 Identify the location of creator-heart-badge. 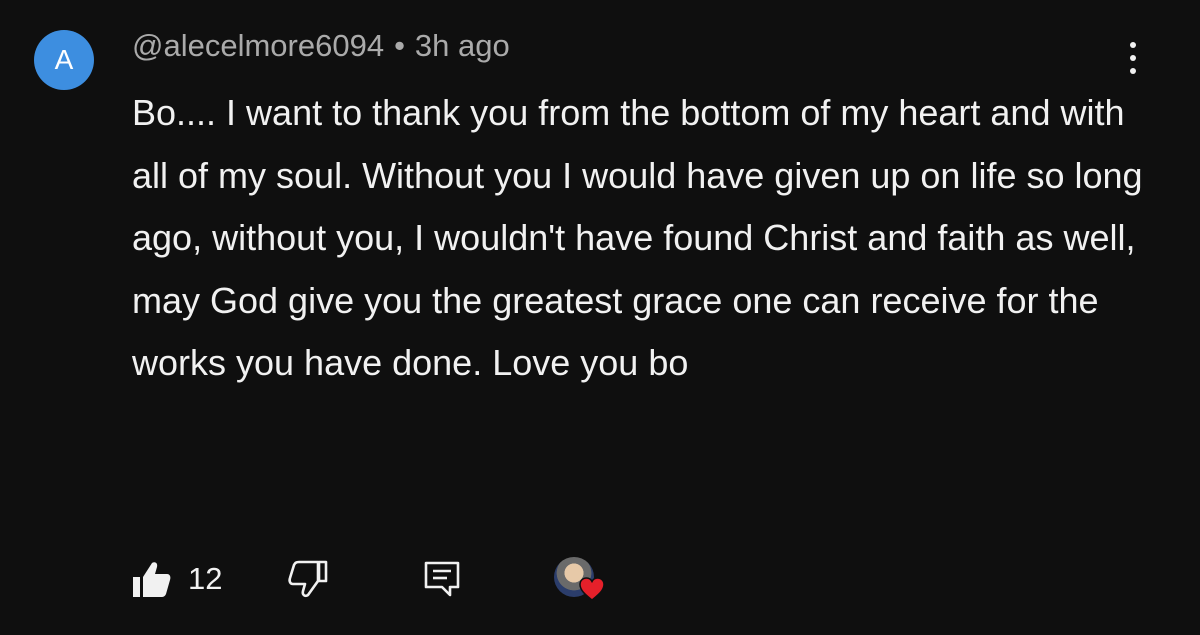
(579, 581).